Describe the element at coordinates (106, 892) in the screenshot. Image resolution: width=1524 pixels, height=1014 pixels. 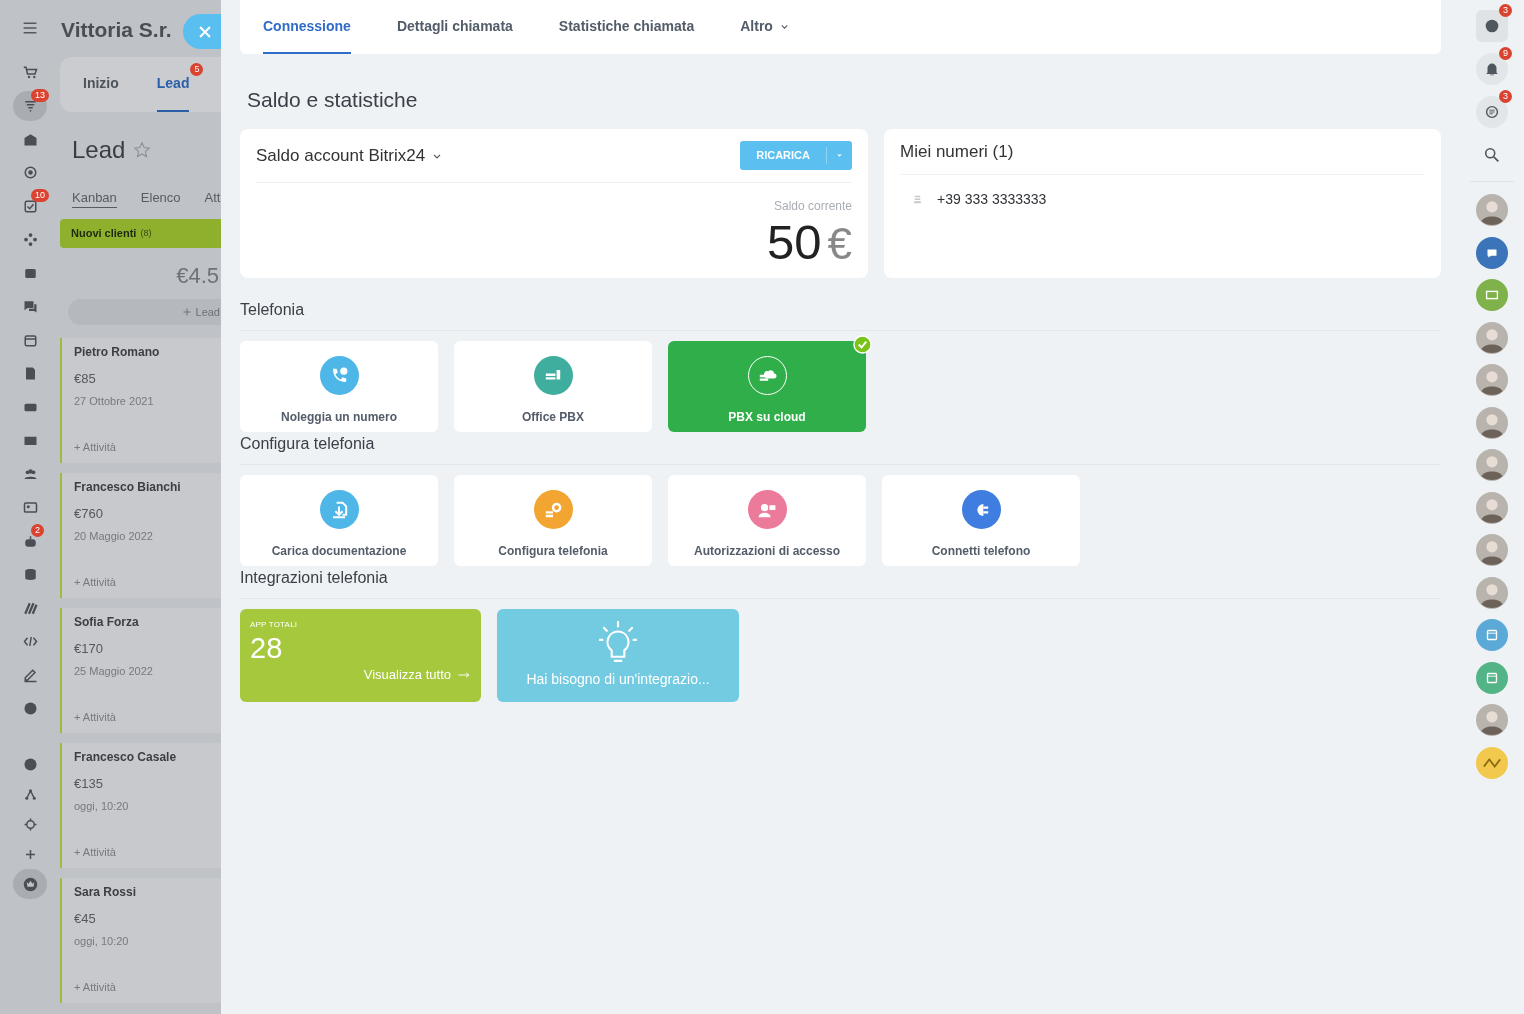
I see `lead-name: Sara Rossi` at that location.